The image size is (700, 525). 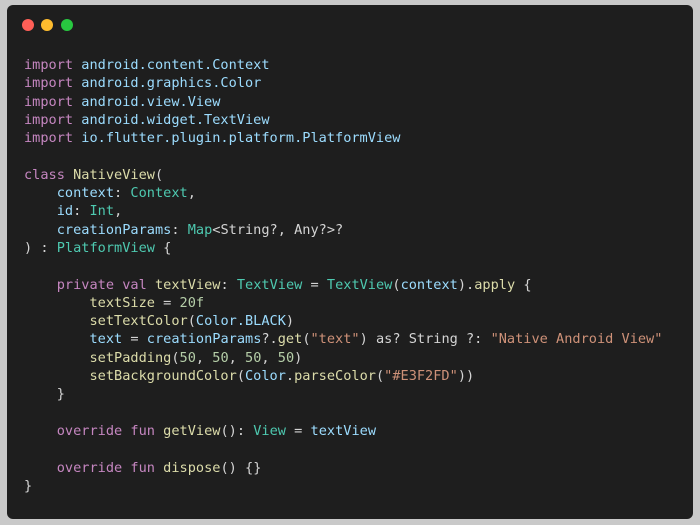 What do you see at coordinates (335, 339) in the screenshot?
I see `code-token: "text"` at bounding box center [335, 339].